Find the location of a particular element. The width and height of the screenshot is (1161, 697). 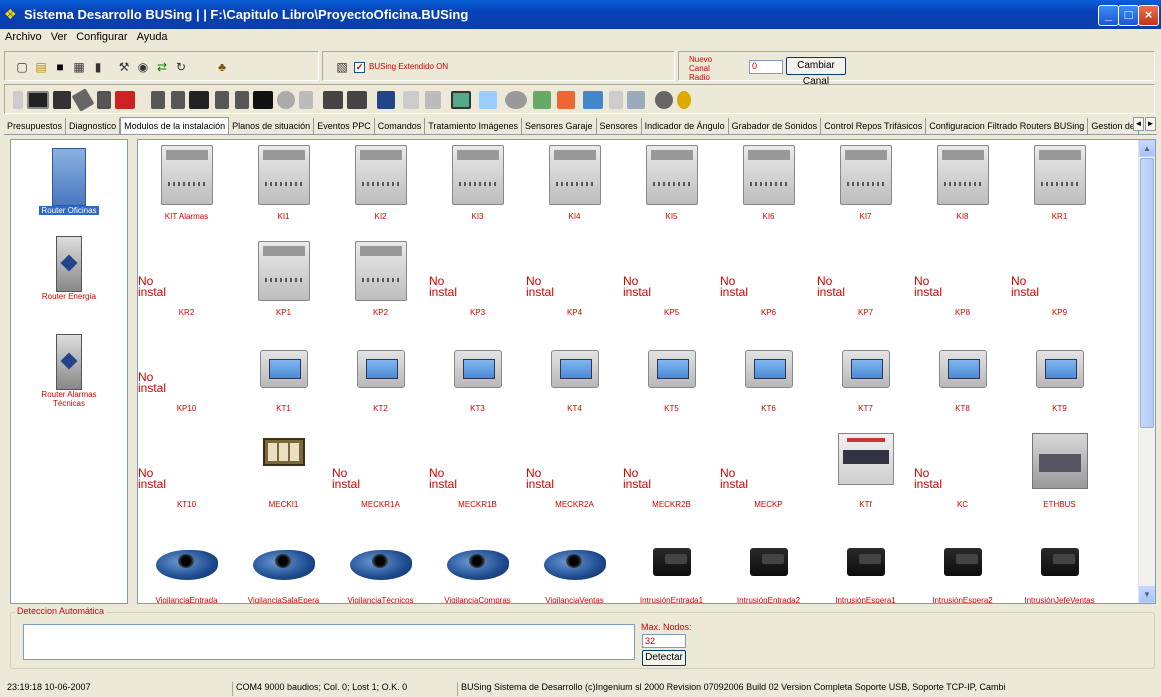

new-icon: ▢ is located at coordinates (22, 67).